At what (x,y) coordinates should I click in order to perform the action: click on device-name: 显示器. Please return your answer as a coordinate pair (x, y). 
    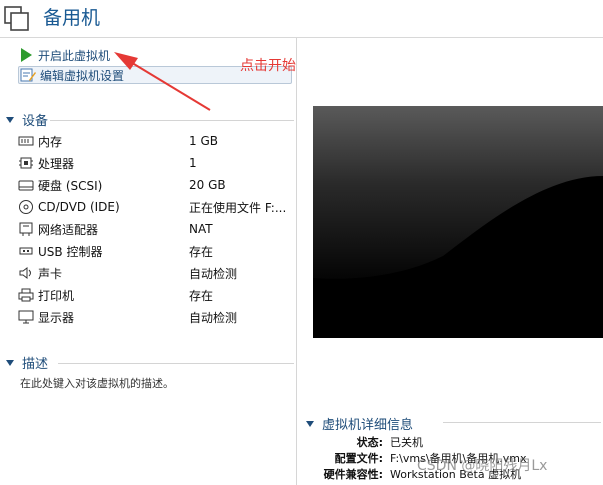
    Looking at the image, I should click on (56, 317).